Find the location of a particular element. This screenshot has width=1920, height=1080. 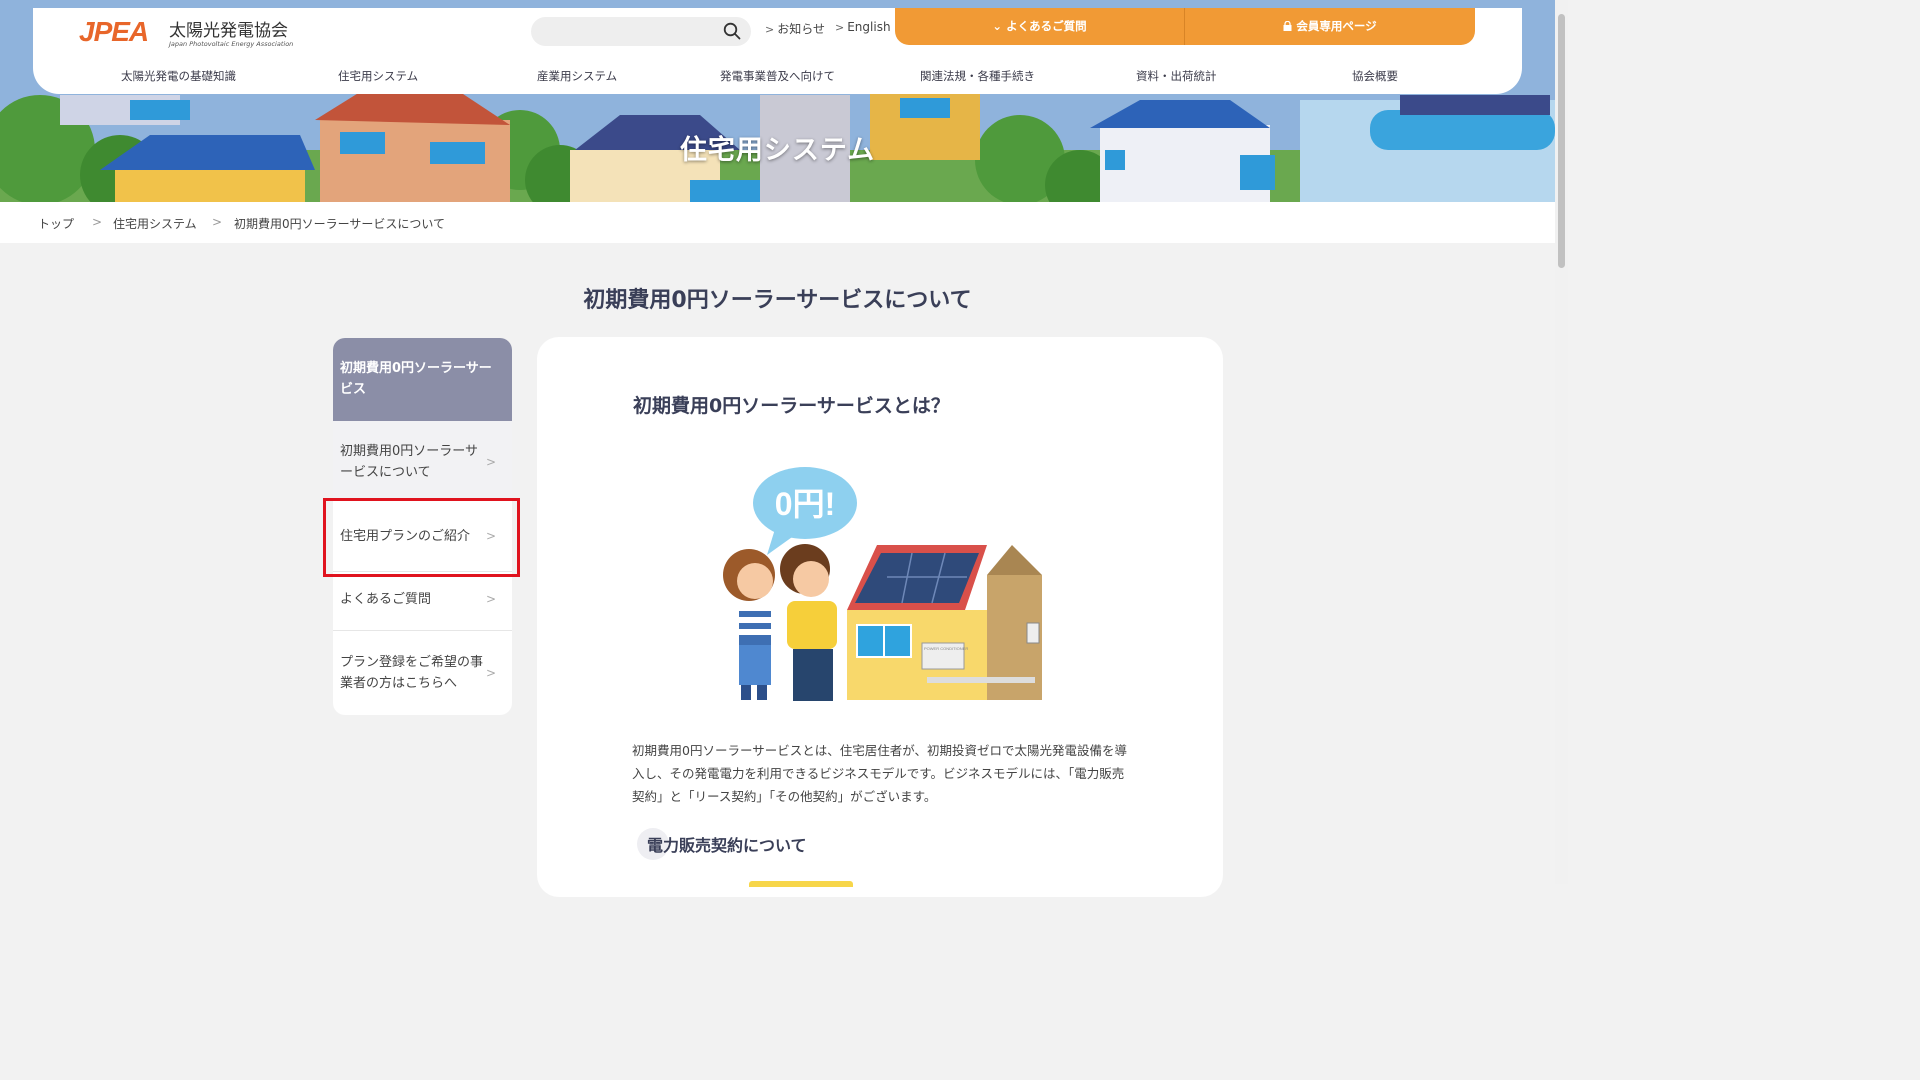

selection-highlight is located at coordinates (421, 537).